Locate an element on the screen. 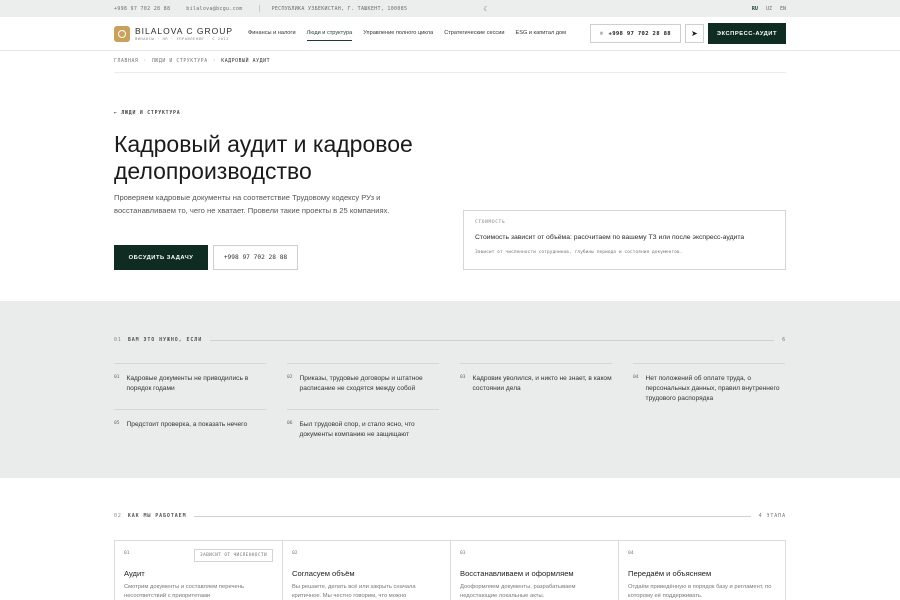 Image resolution: width=900 pixels, height=600 pixels. back-link: ← ЛЮДИ И СТРУКТУРА is located at coordinates (147, 113).